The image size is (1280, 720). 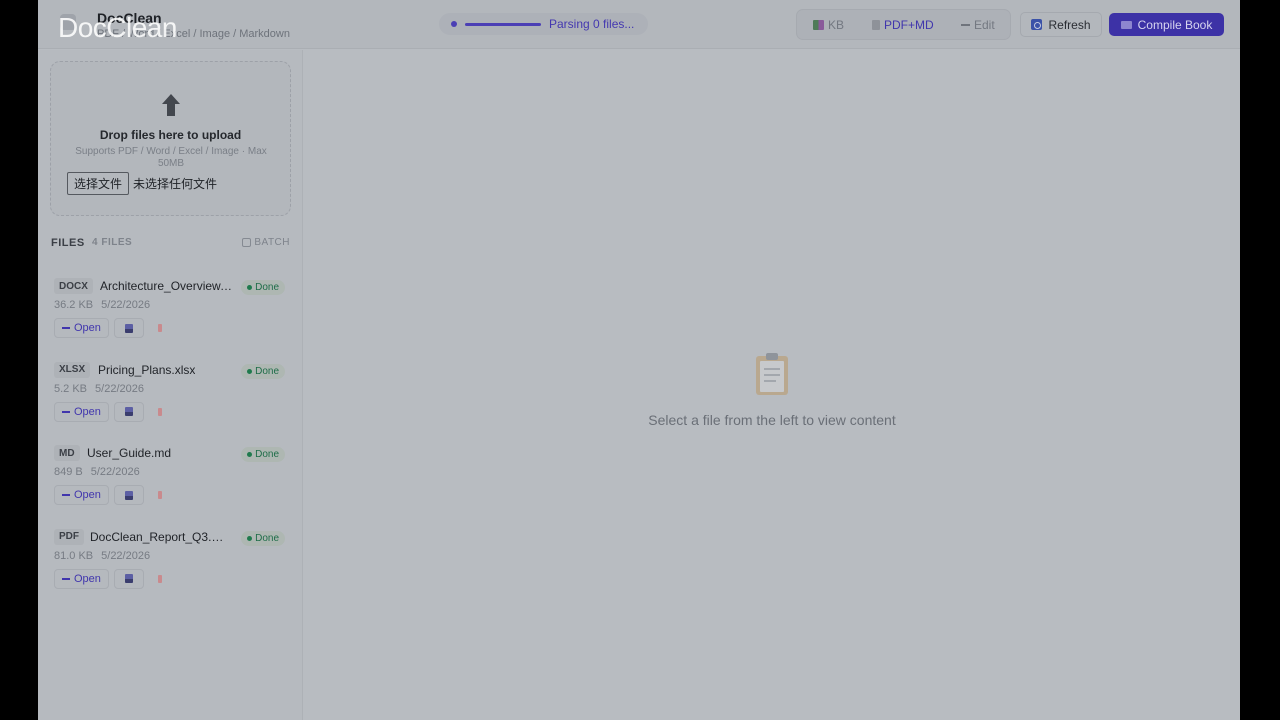 I want to click on progress-bar-fill, so click(x=503, y=24).